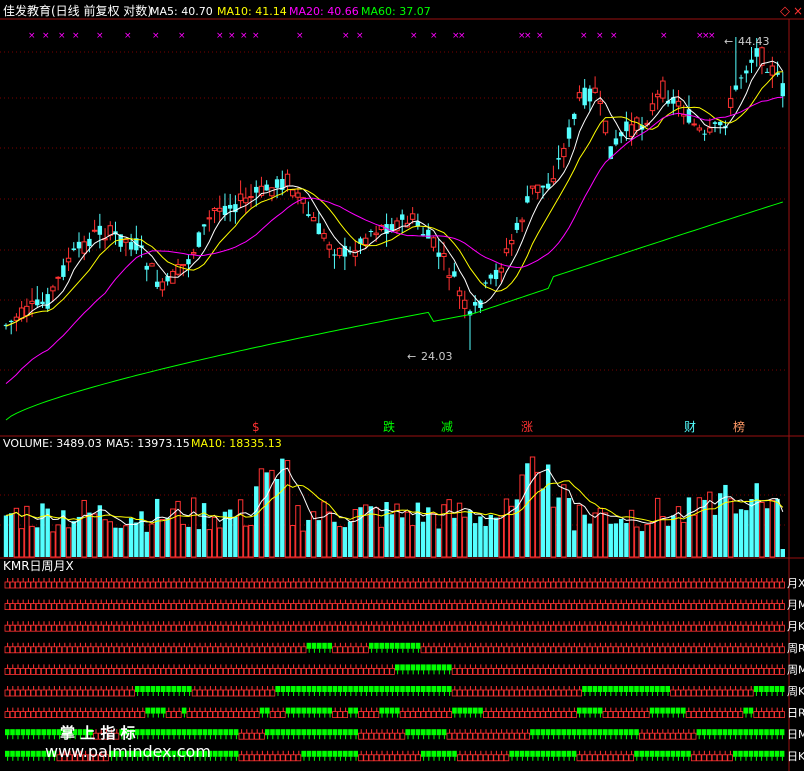 This screenshot has height=771, width=804. What do you see at coordinates (795, 605) in the screenshot?
I see `kmr-row-label-1: 月M` at bounding box center [795, 605].